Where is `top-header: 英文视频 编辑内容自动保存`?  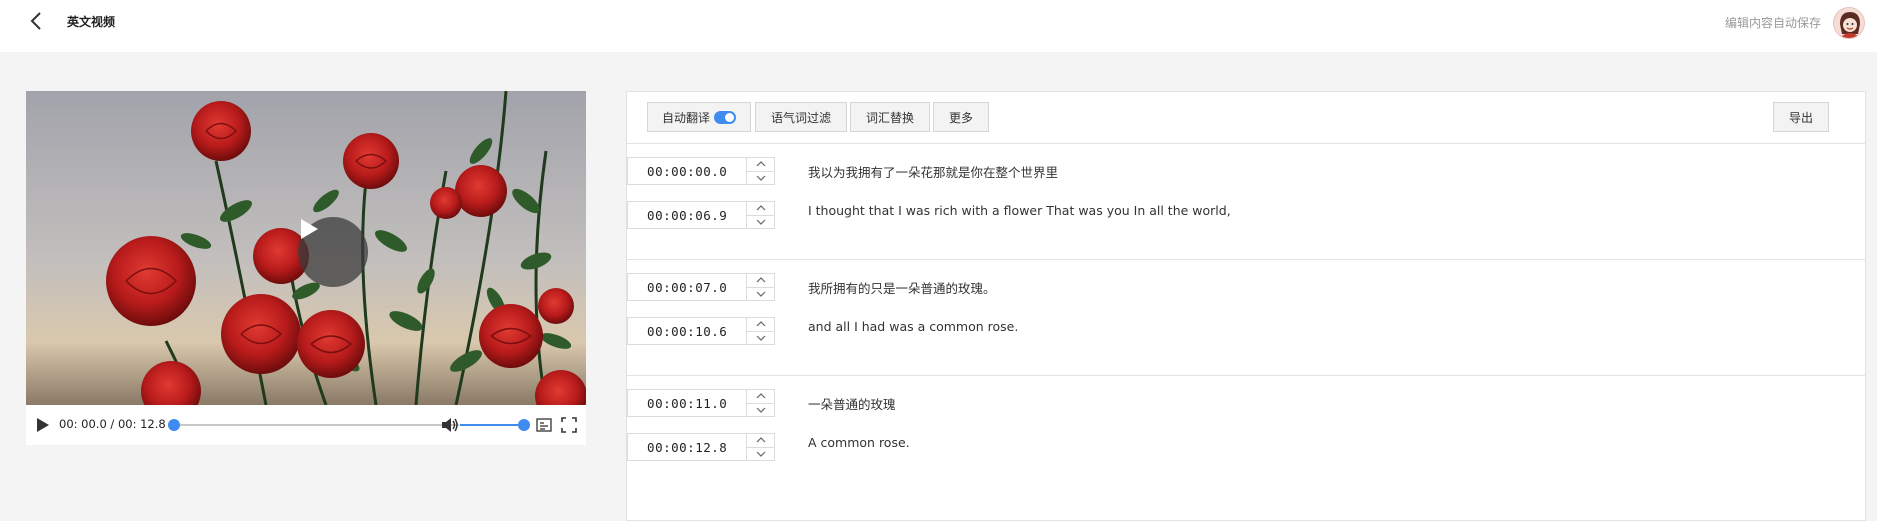 top-header: 英文视频 编辑内容自动保存 is located at coordinates (938, 26).